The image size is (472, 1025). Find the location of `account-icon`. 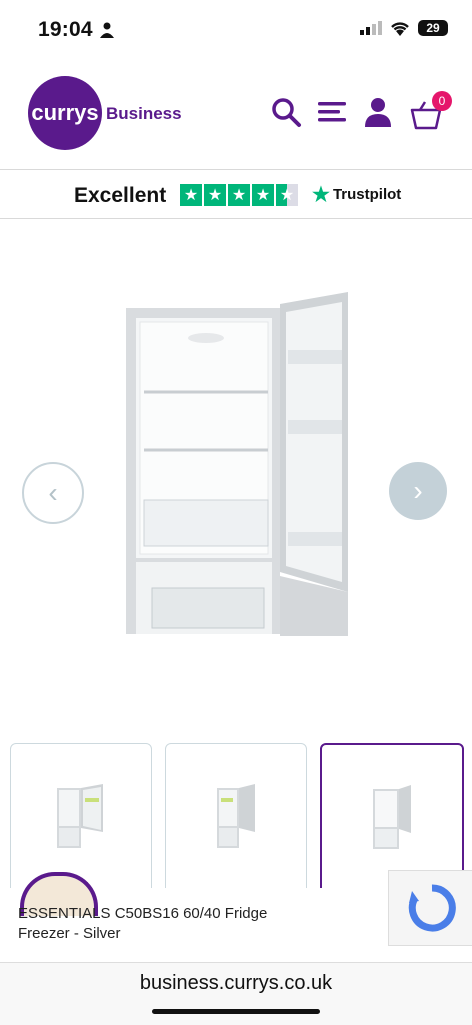

account-icon is located at coordinates (378, 112).